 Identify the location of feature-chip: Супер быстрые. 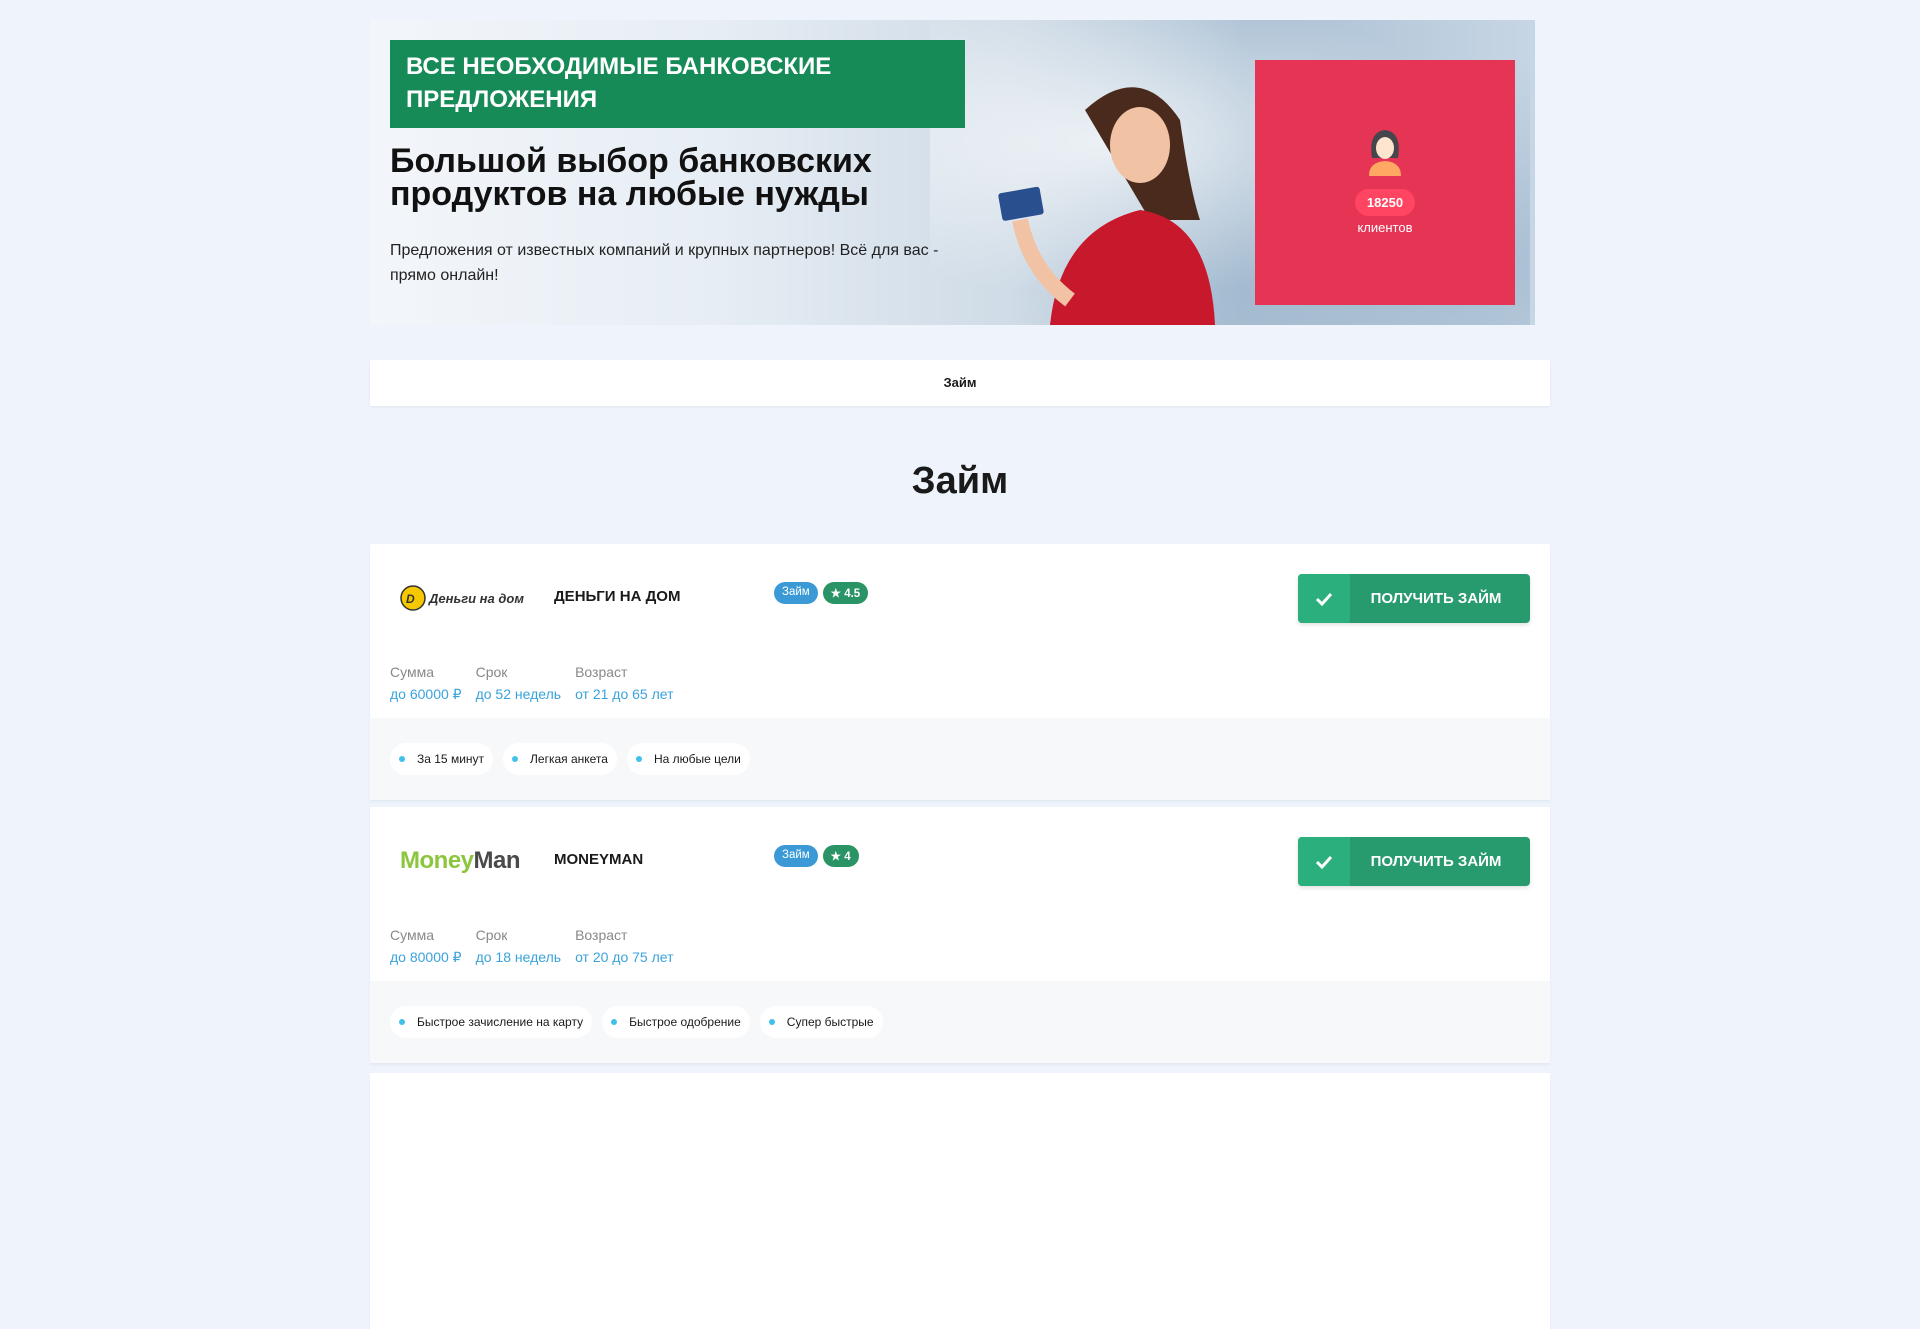
(821, 1022).